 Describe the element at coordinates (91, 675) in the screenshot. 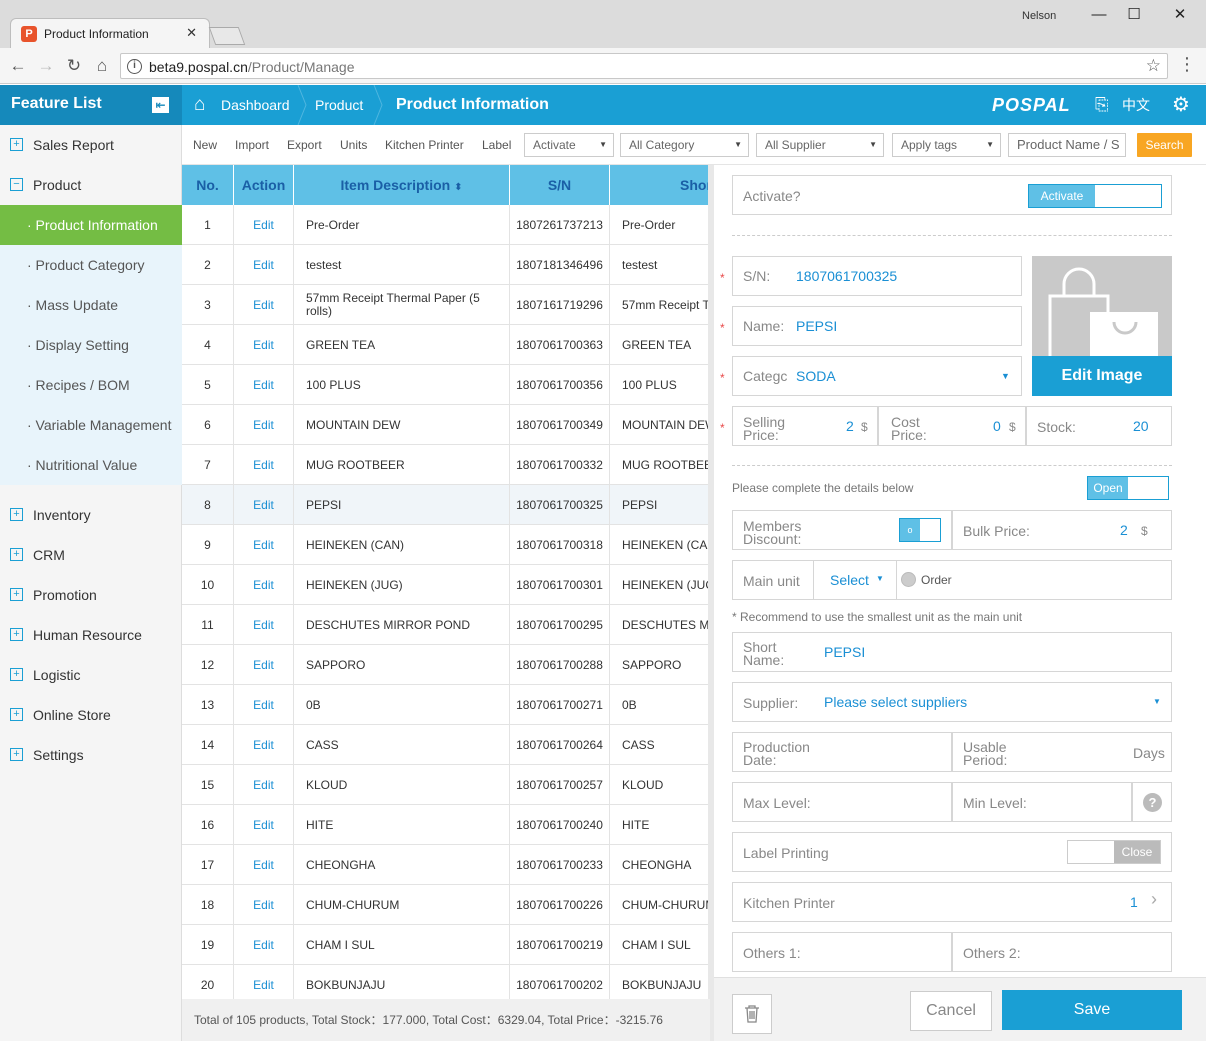

I see `sidebar-item-logistic: + Logistic` at that location.